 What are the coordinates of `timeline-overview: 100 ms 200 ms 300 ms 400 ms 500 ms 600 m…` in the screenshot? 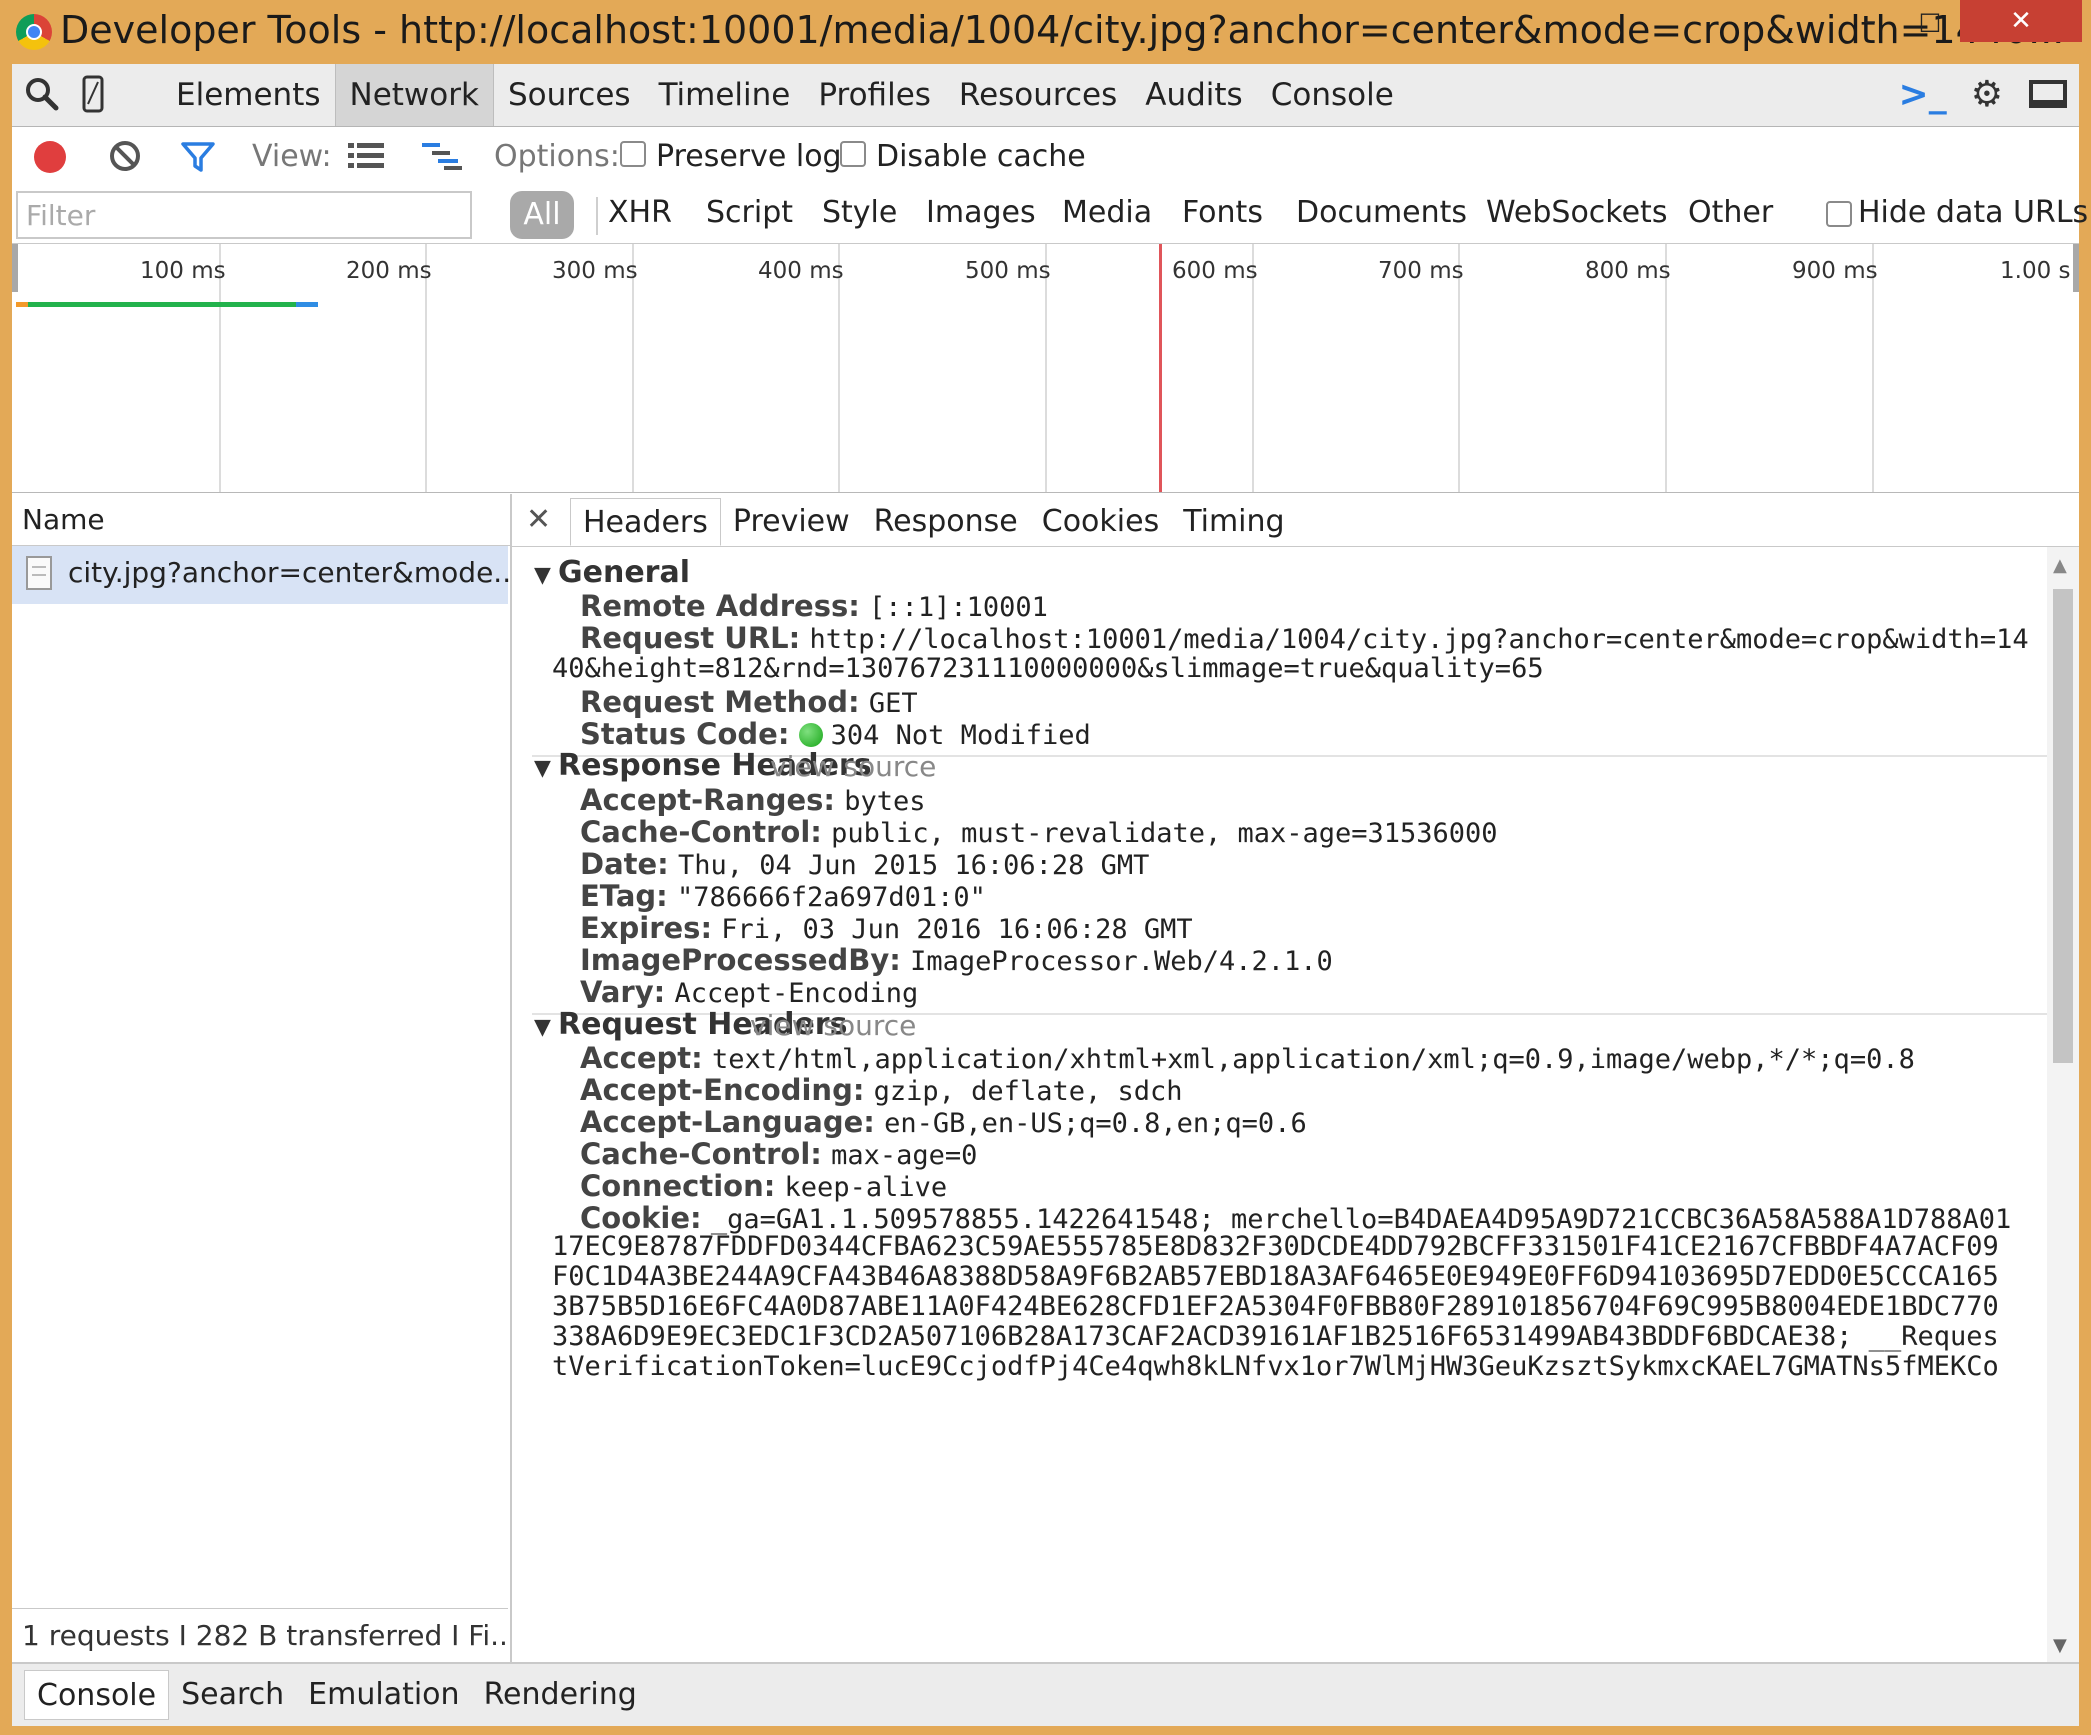 It's located at (1045, 368).